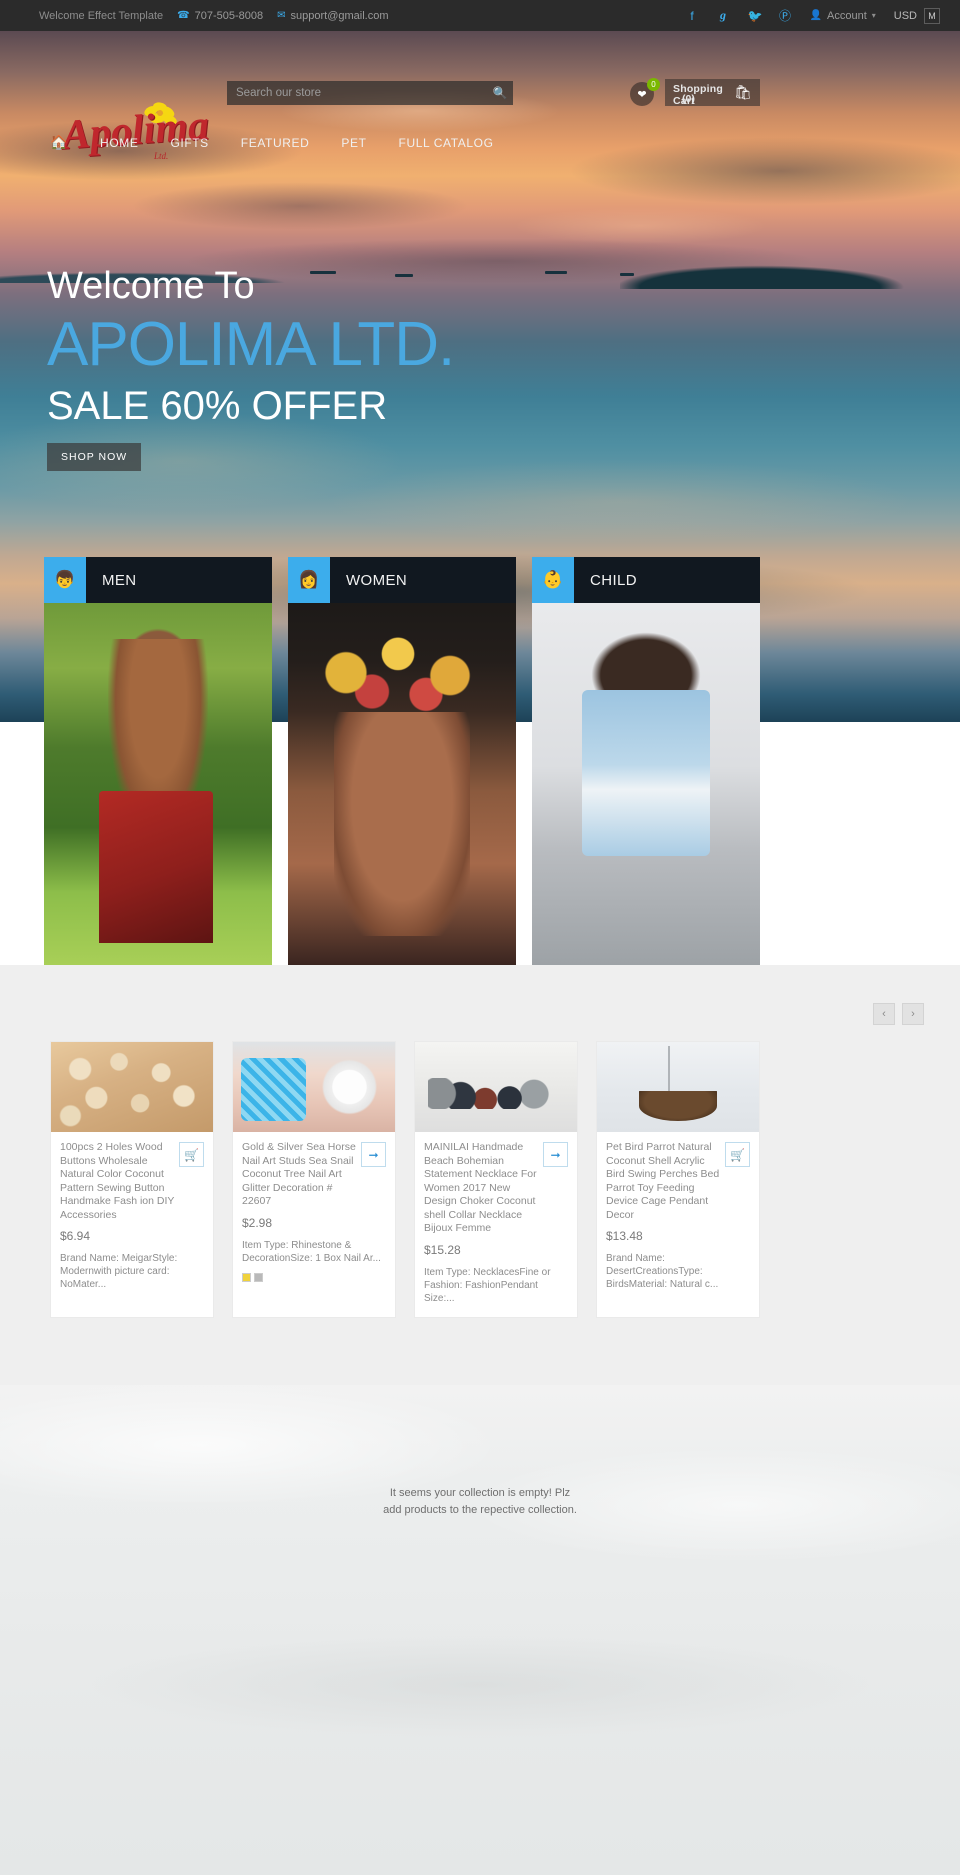 This screenshot has width=960, height=1875. I want to click on currency-selector: USD M, so click(916, 15).